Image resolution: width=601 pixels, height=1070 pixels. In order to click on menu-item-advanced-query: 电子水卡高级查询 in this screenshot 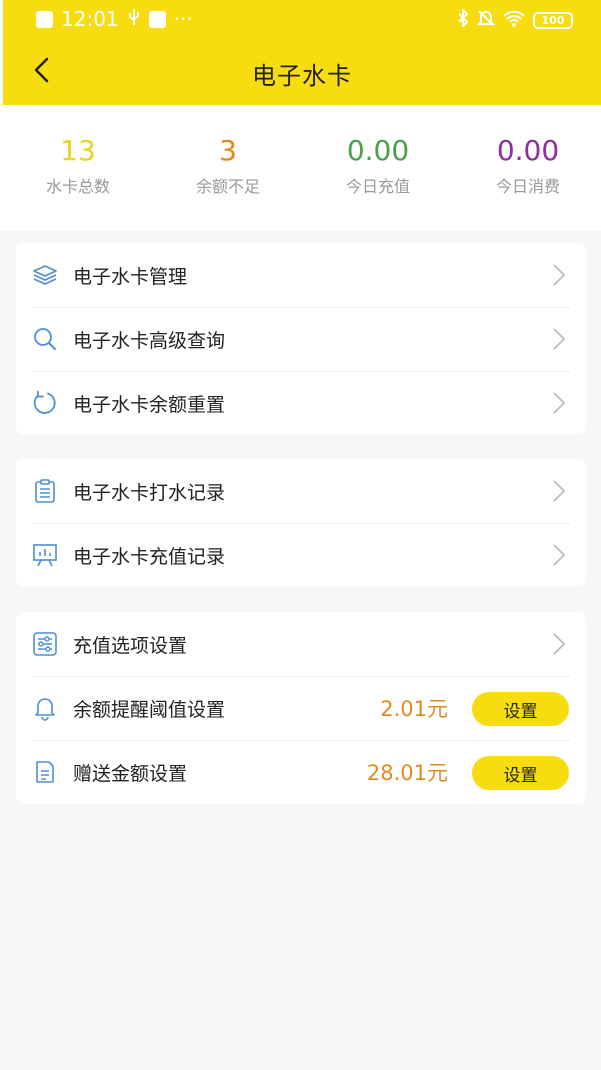, I will do `click(301, 339)`.